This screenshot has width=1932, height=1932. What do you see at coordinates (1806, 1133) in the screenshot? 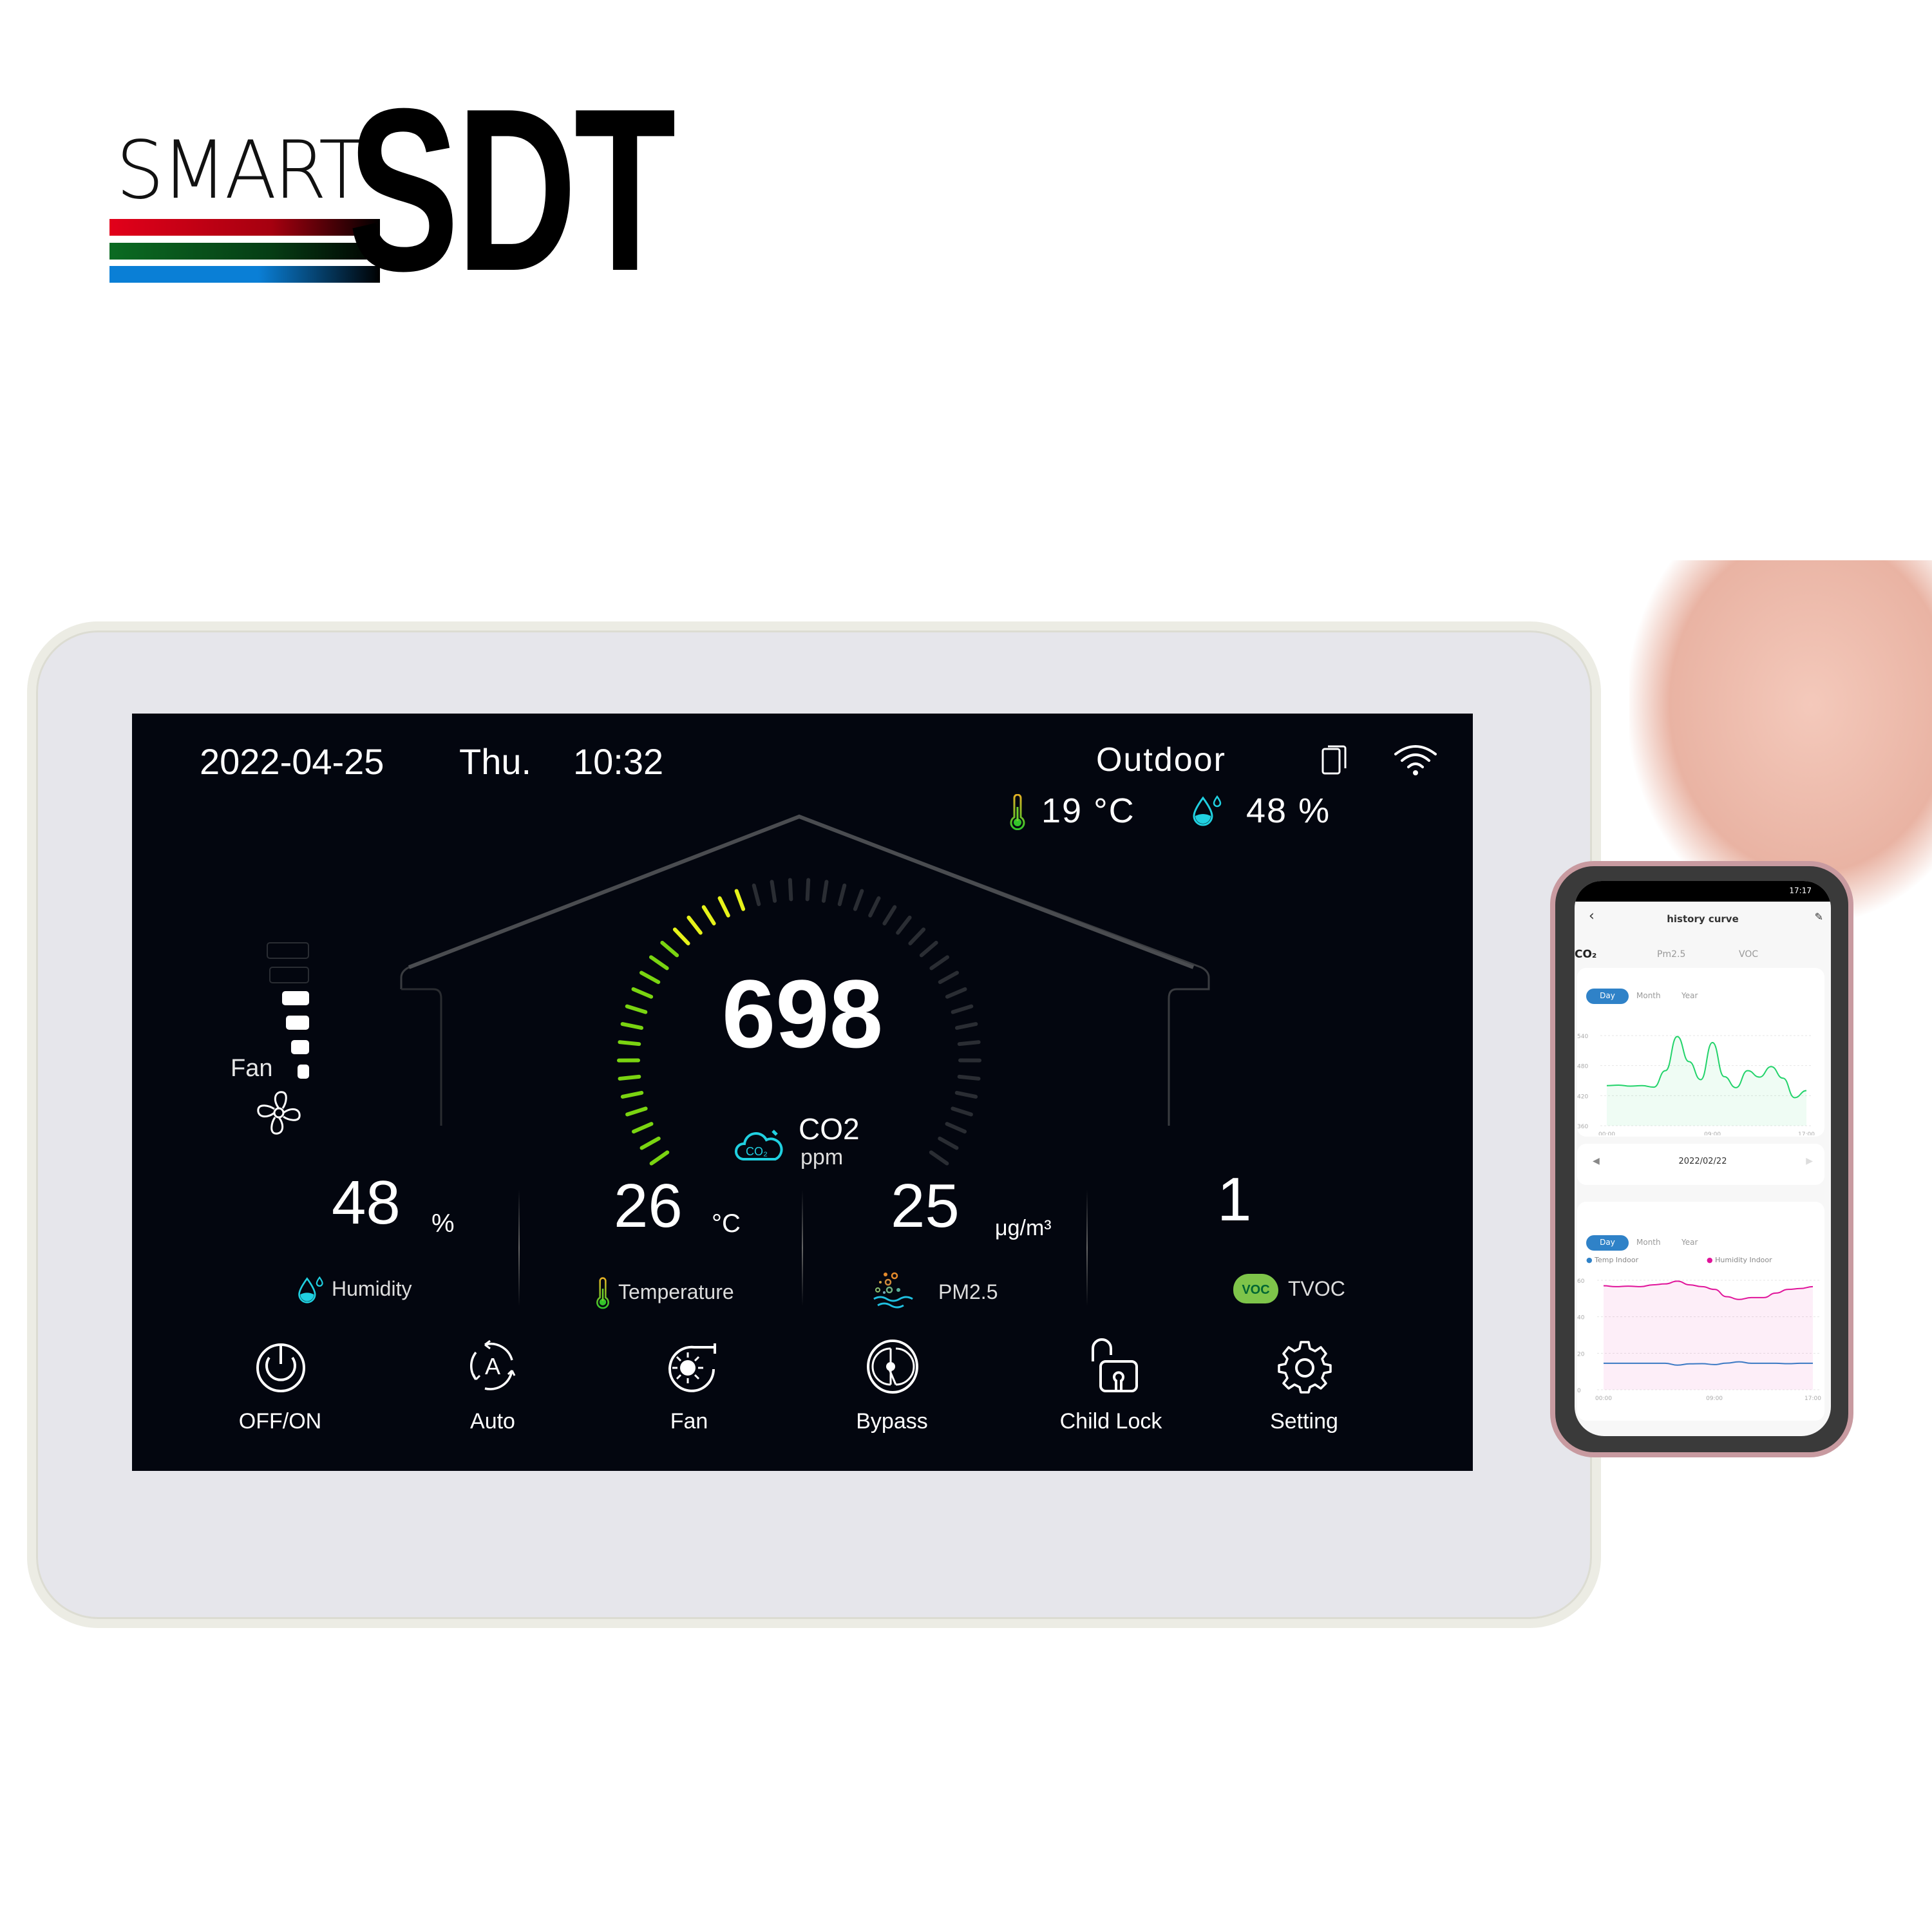
I see `x-tick-label: 17:00` at bounding box center [1806, 1133].